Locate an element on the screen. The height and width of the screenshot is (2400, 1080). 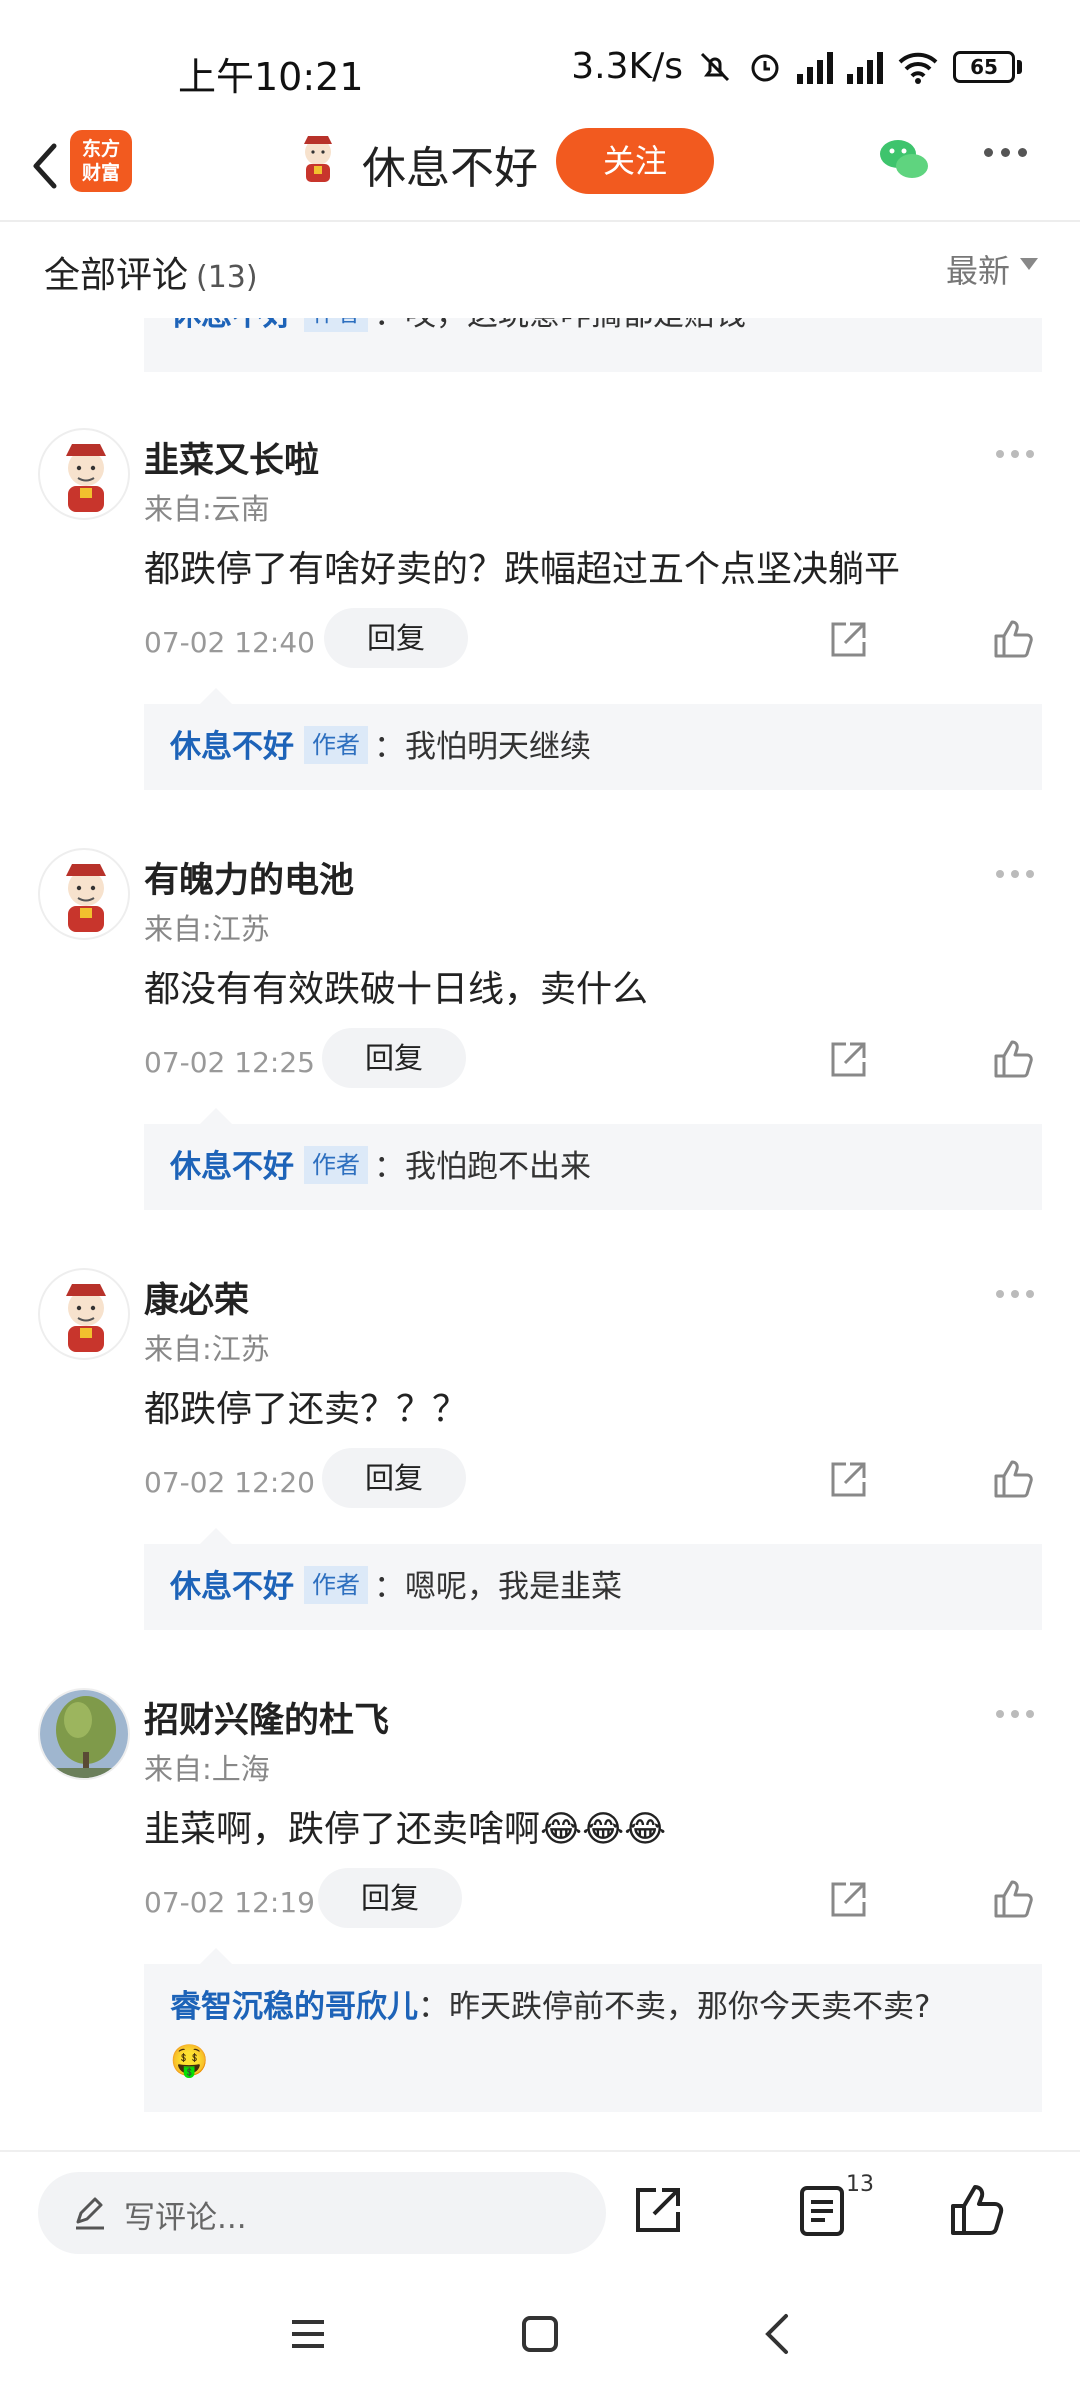
alarm-icon is located at coordinates (765, 67).